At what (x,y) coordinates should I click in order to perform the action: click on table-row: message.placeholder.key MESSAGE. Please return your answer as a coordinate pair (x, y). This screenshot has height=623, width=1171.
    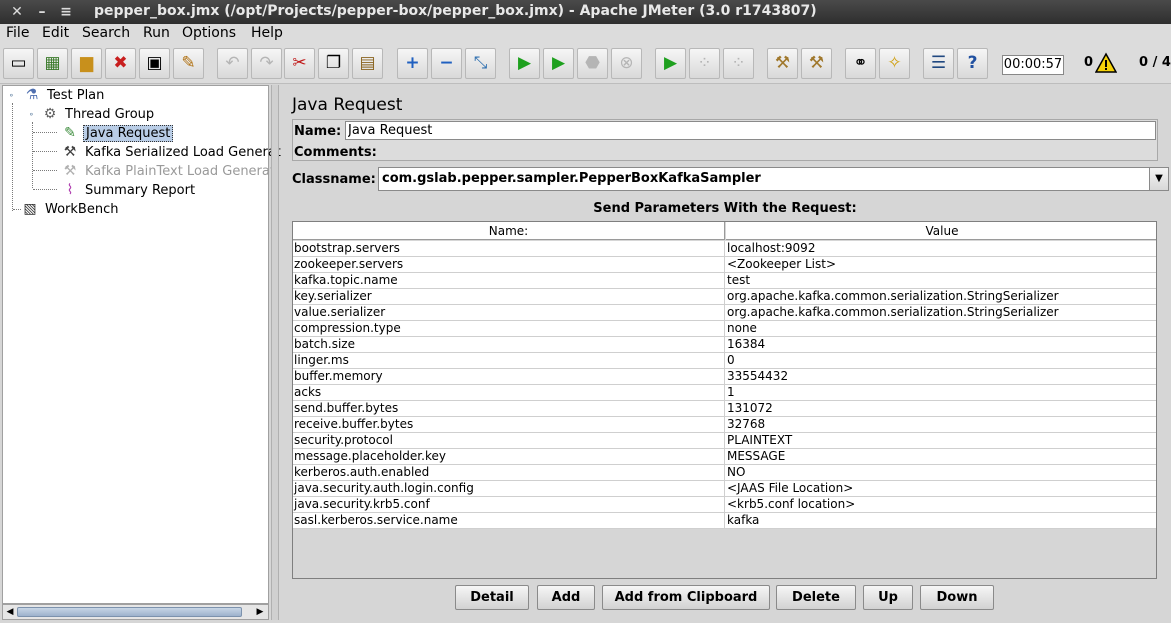
    Looking at the image, I should click on (724, 457).